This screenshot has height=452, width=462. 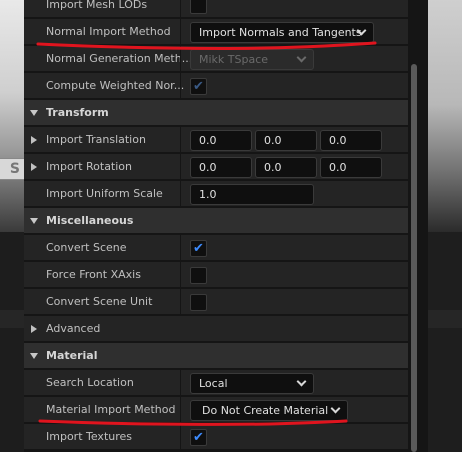 I want to click on normal-generation-method-dropdown: Mikk TSpace, so click(x=252, y=59).